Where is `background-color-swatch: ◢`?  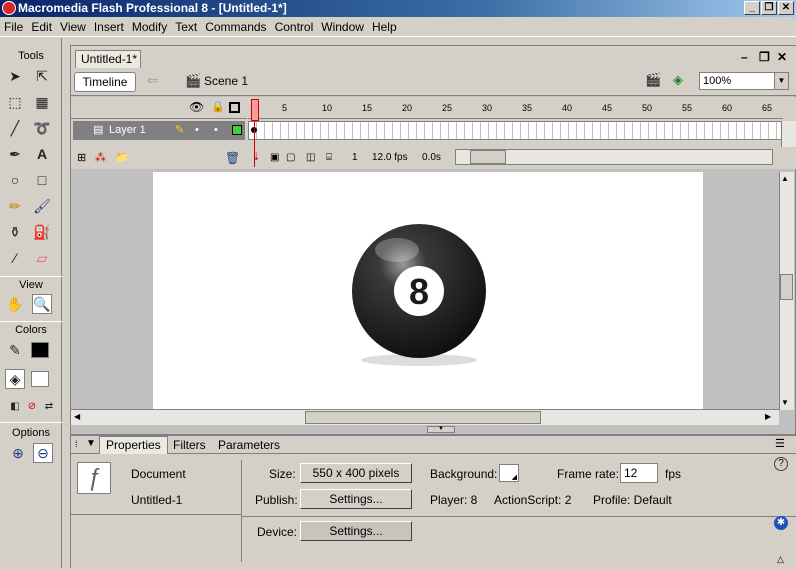 background-color-swatch: ◢ is located at coordinates (509, 473).